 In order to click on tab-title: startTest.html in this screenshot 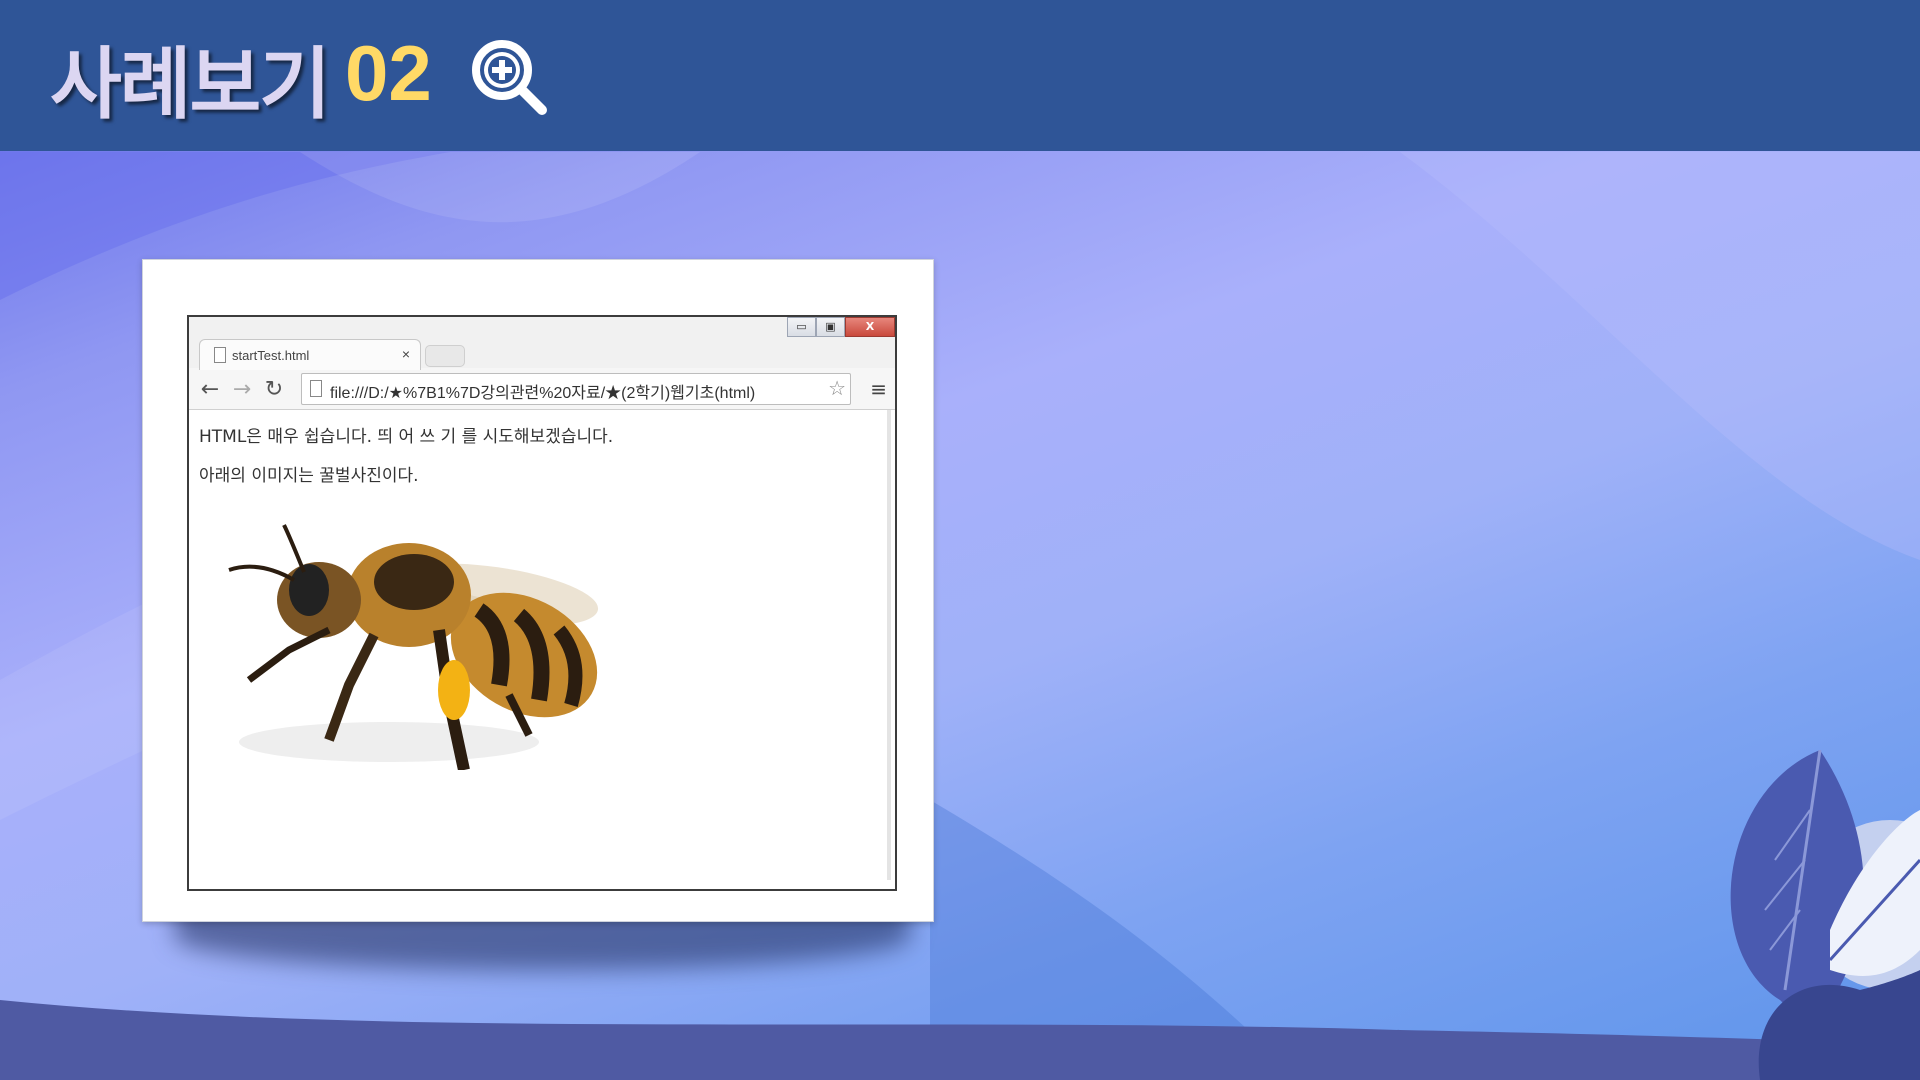, I will do `click(271, 355)`.